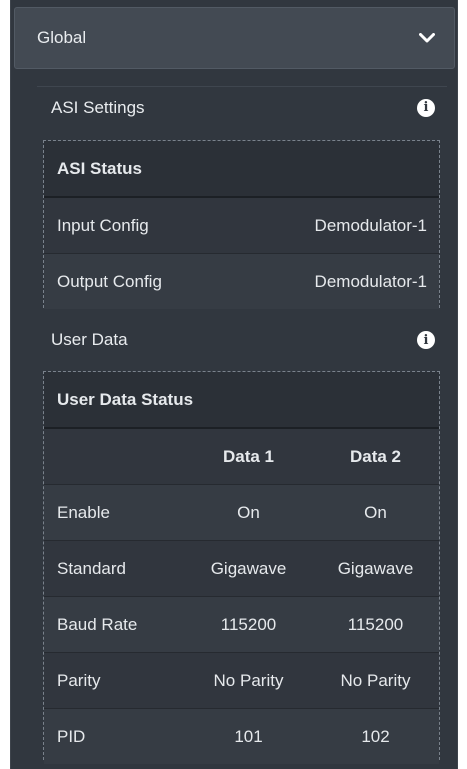 This screenshot has height=769, width=467. I want to click on row-label-enable: Enable, so click(114, 512).